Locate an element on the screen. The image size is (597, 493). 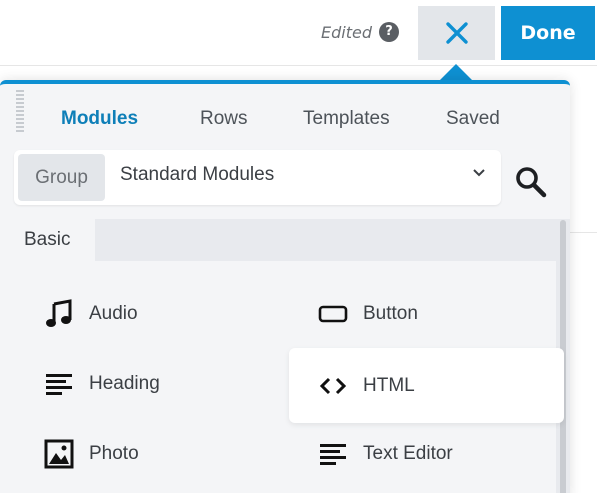
tab-rows: Rows is located at coordinates (224, 119).